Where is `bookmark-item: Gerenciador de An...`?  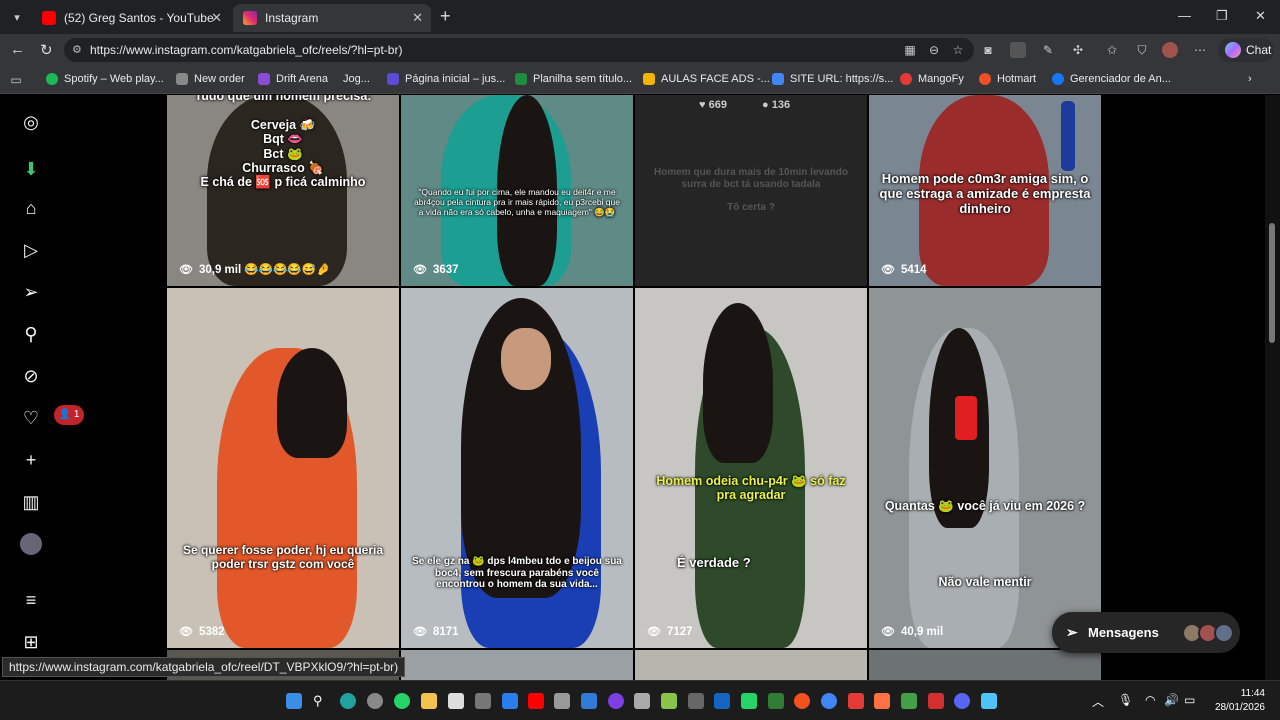 bookmark-item: Gerenciador de An... is located at coordinates (1111, 79).